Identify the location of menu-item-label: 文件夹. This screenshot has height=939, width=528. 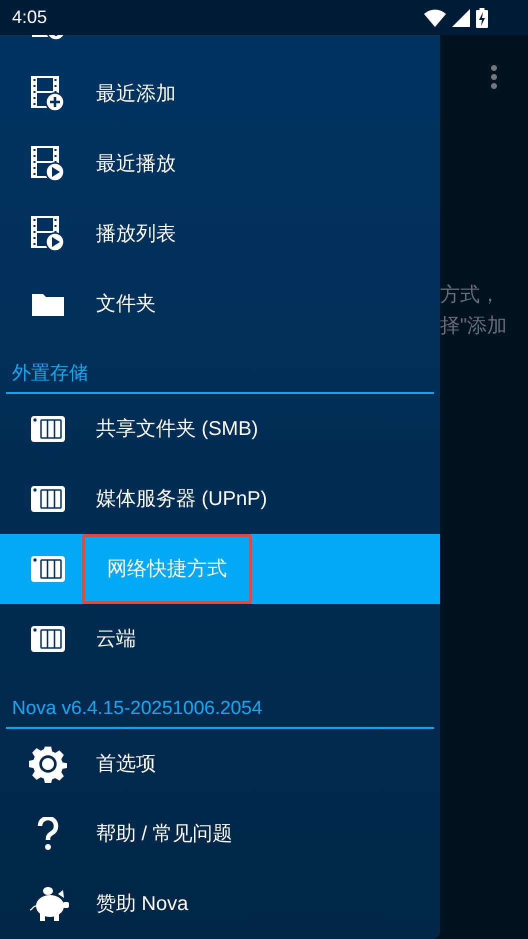
(126, 304).